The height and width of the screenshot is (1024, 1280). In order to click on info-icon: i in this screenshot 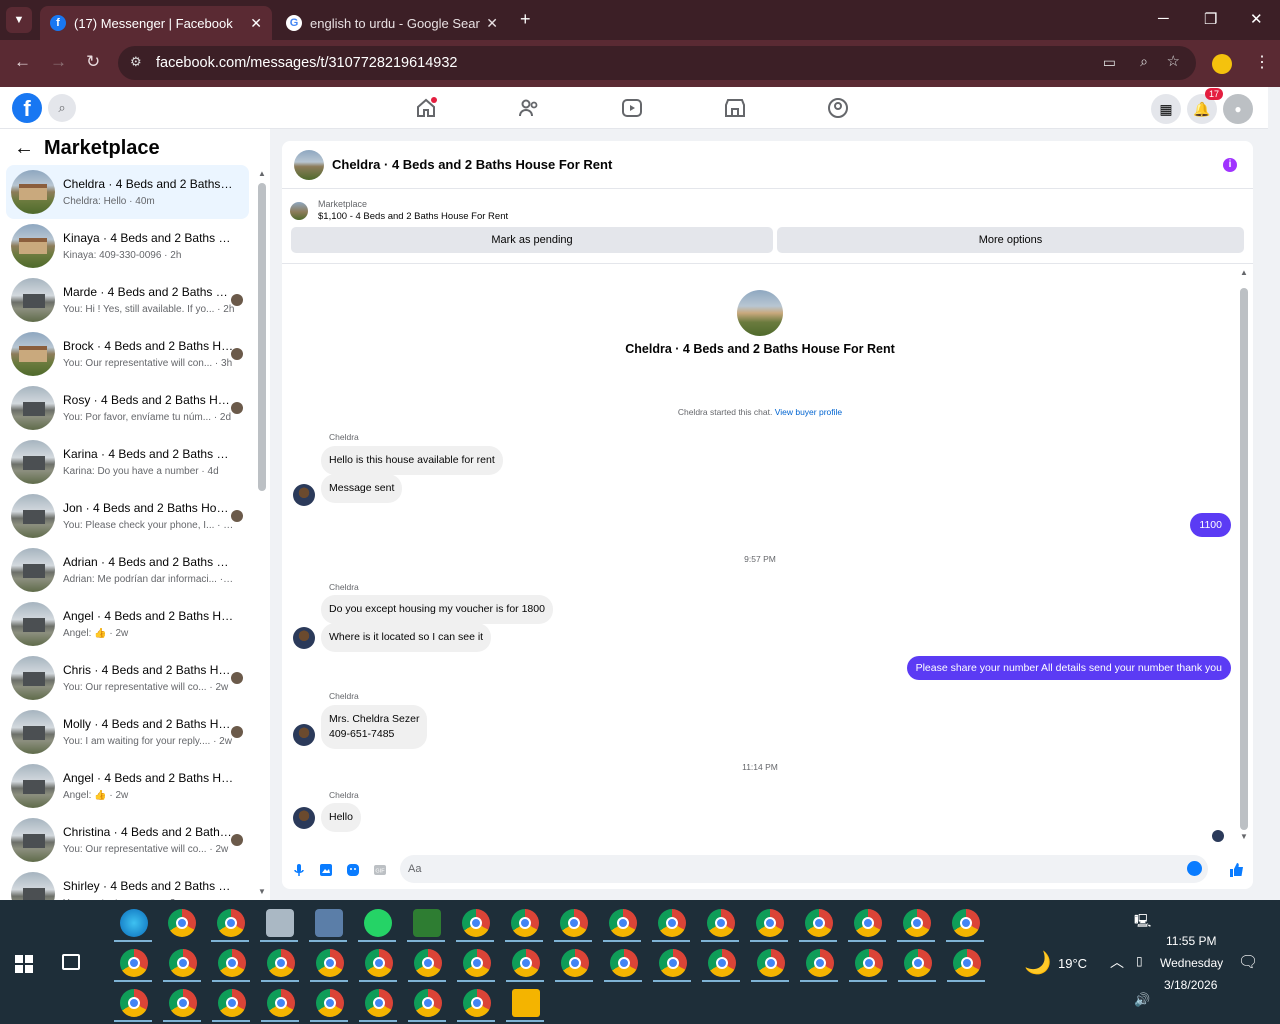, I will do `click(1230, 165)`.